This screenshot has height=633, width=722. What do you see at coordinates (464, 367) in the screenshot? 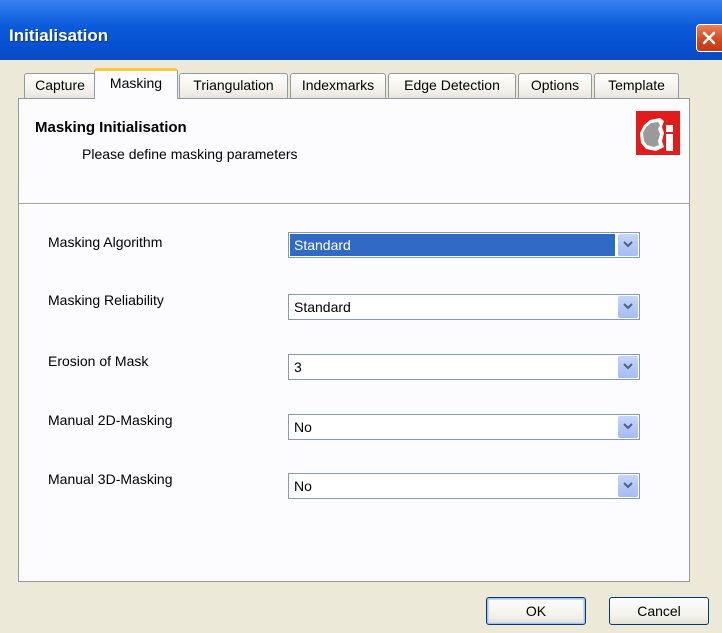
I see `erosion-of-mask-select: 3` at bounding box center [464, 367].